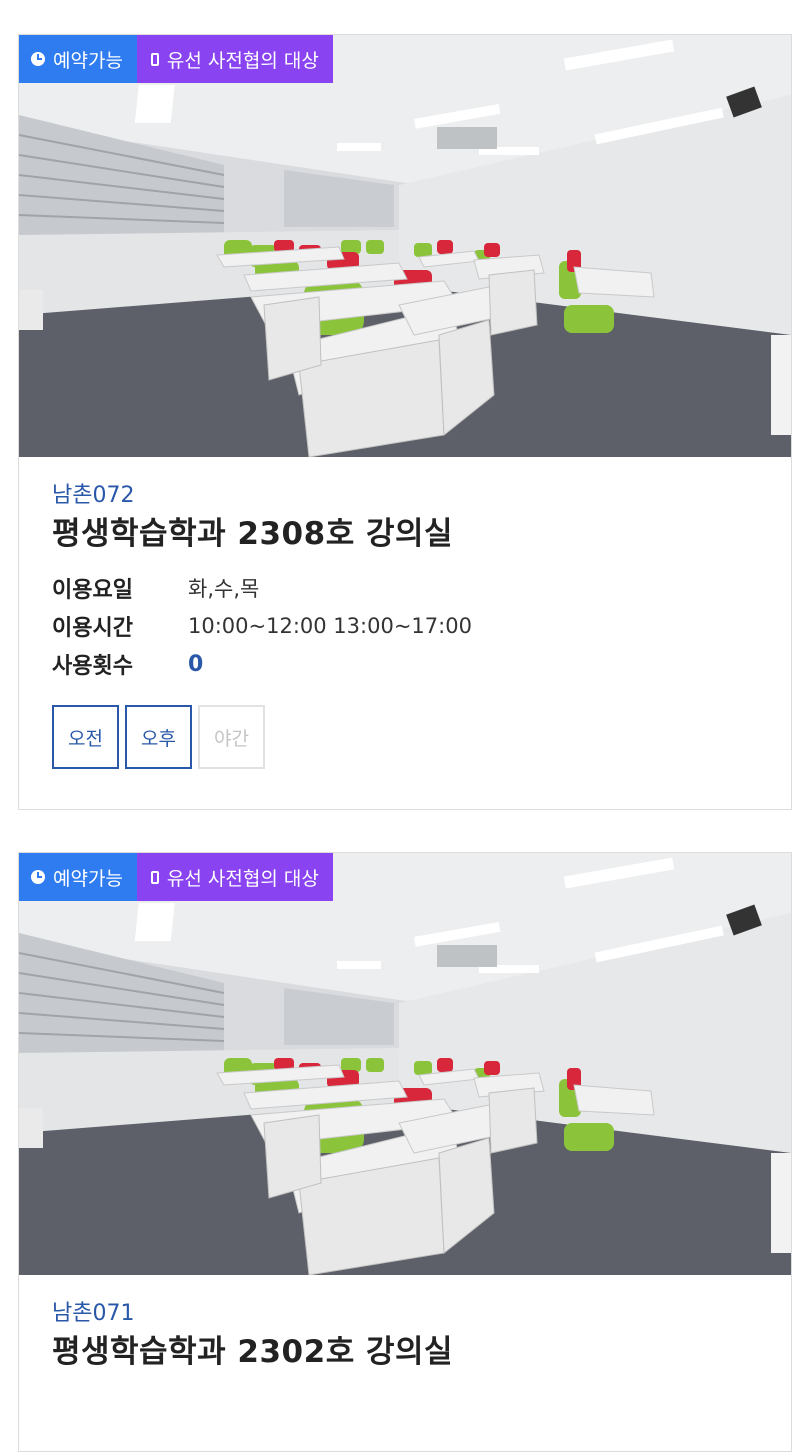 This screenshot has width=800, height=1452. Describe the element at coordinates (421, 1352) in the screenshot. I see `room-title: 평생학습학과 2302호 강의실` at that location.